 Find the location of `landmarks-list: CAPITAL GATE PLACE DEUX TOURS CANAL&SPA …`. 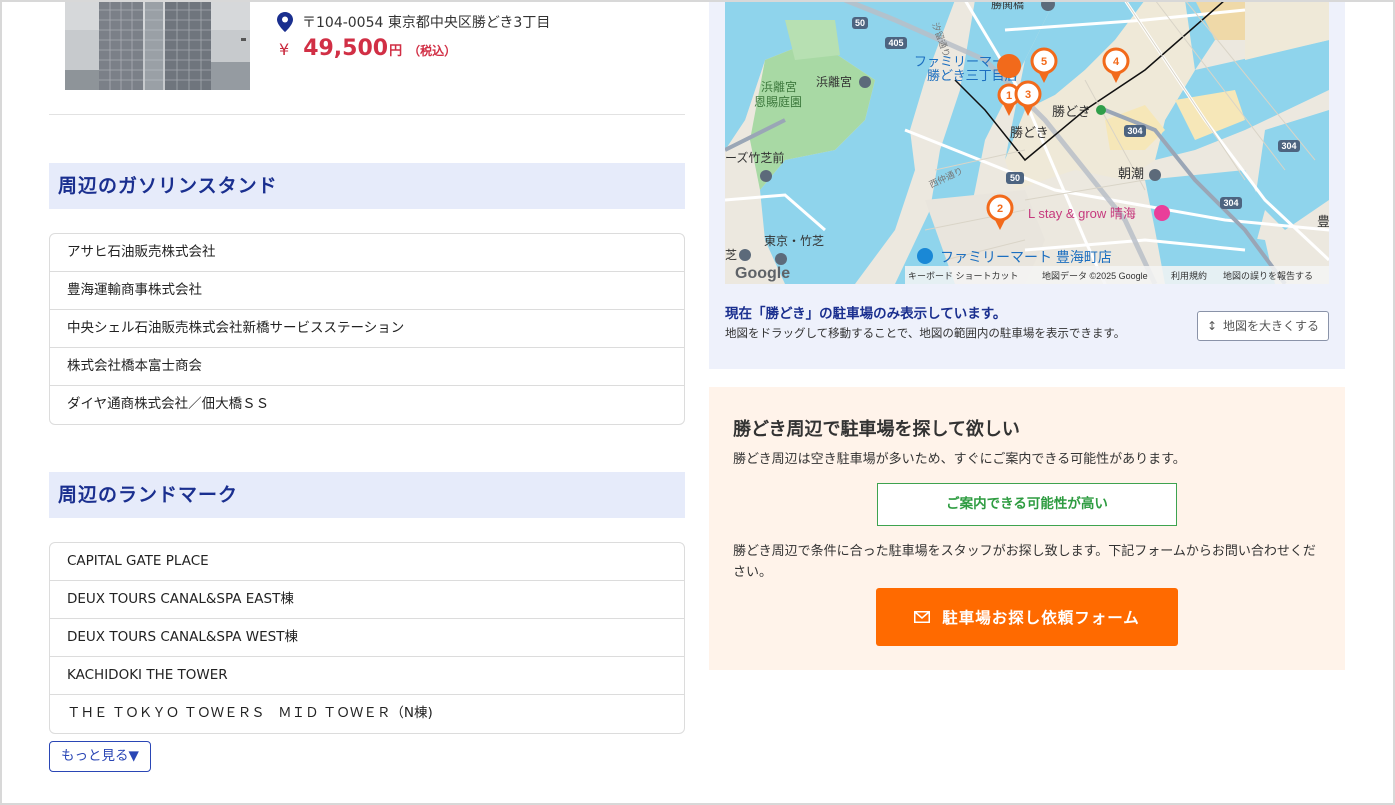

landmarks-list: CAPITAL GATE PLACE DEUX TOURS CANAL&SPA … is located at coordinates (367, 638).